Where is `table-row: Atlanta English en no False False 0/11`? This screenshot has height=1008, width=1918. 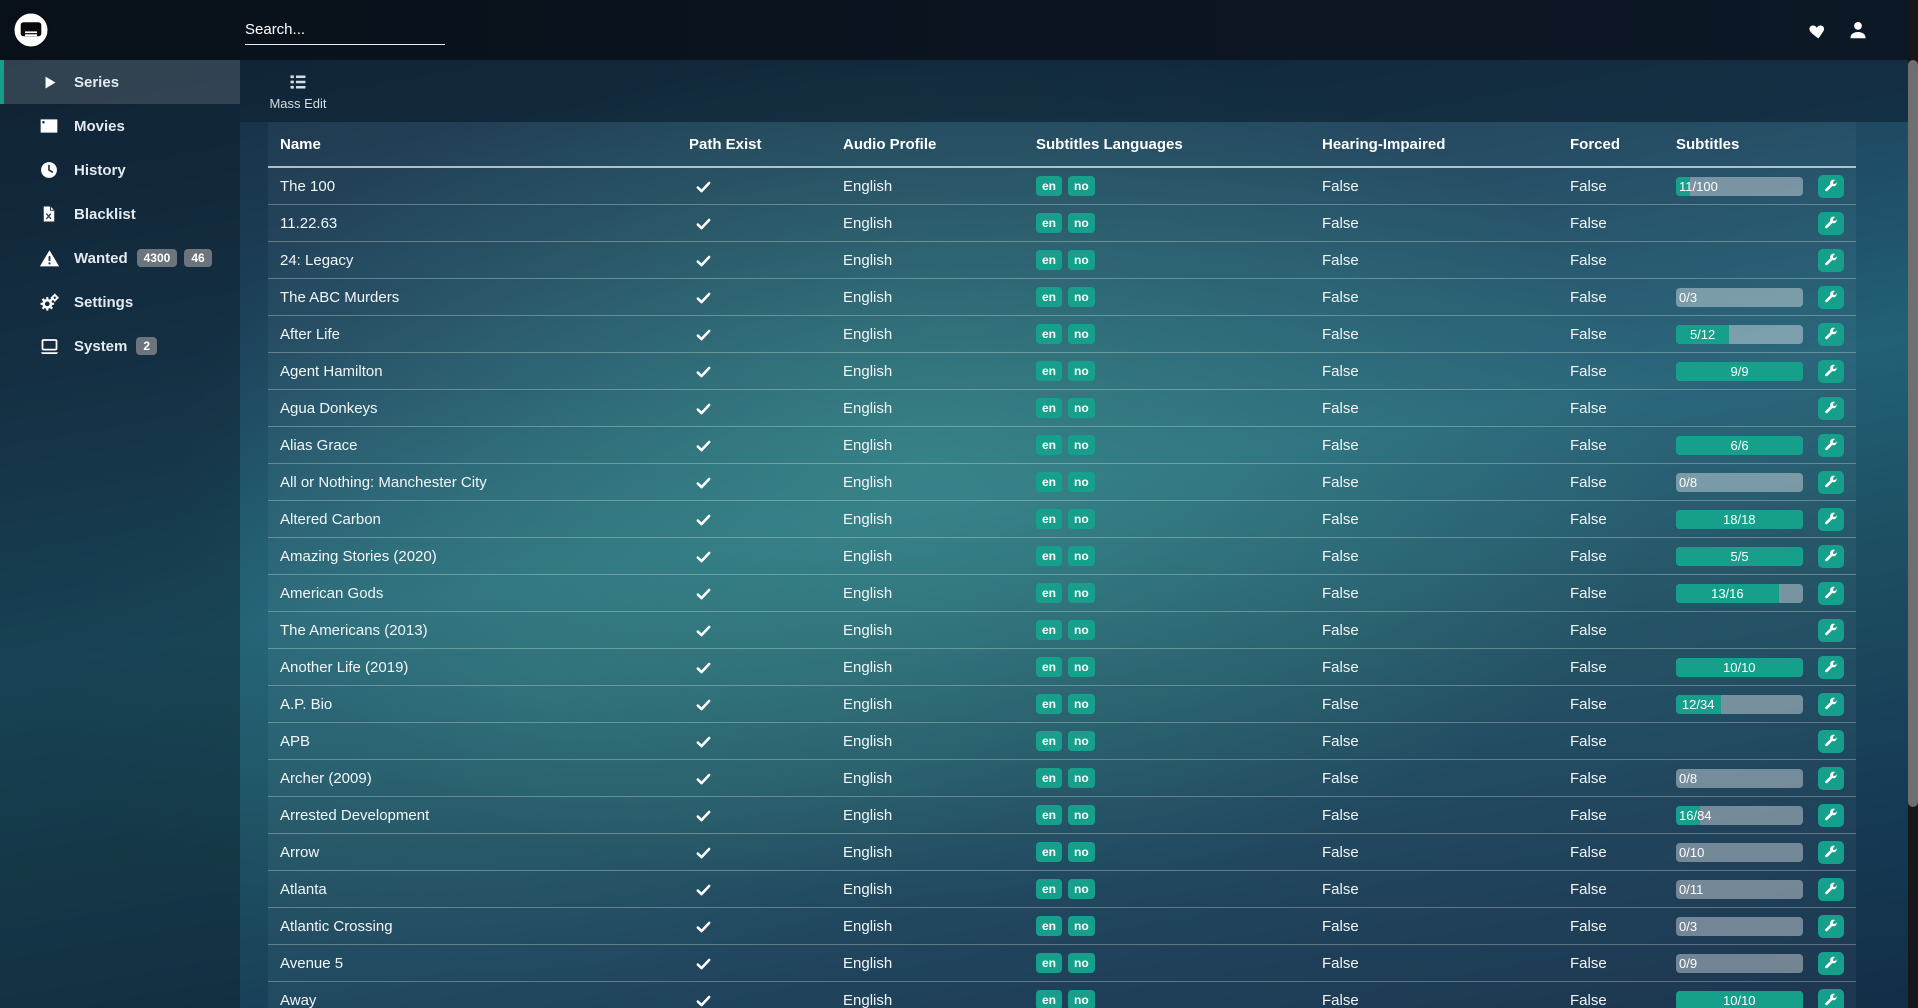
table-row: Atlanta English en no False False 0/11 is located at coordinates (1062, 889).